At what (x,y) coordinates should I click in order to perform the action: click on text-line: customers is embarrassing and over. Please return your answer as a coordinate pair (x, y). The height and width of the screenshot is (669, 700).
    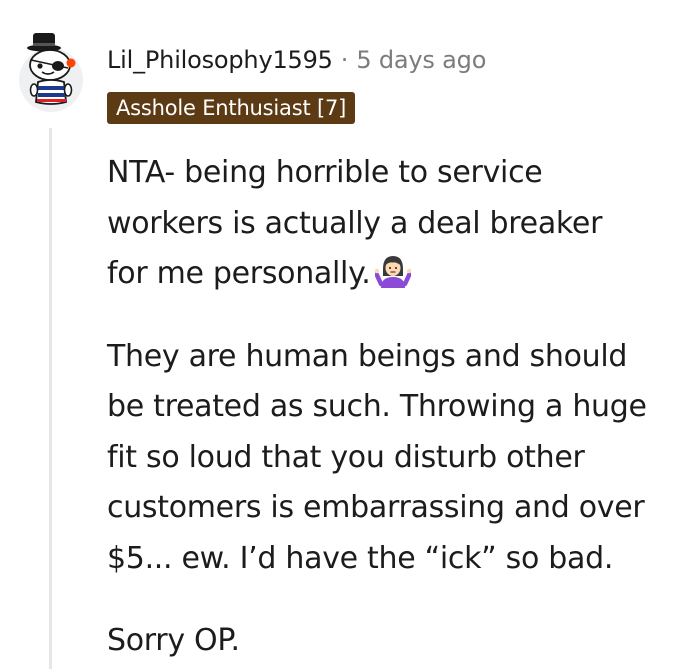
    Looking at the image, I should click on (376, 507).